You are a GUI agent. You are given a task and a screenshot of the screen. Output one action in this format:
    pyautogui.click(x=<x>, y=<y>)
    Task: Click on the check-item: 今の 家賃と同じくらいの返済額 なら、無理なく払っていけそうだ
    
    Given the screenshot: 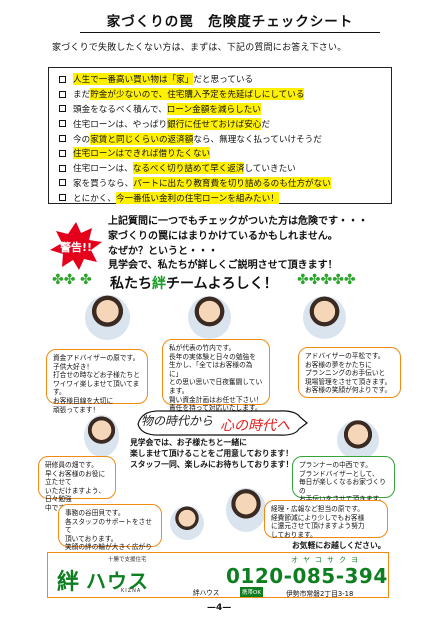 What is the action you would take?
    pyautogui.click(x=224, y=138)
    